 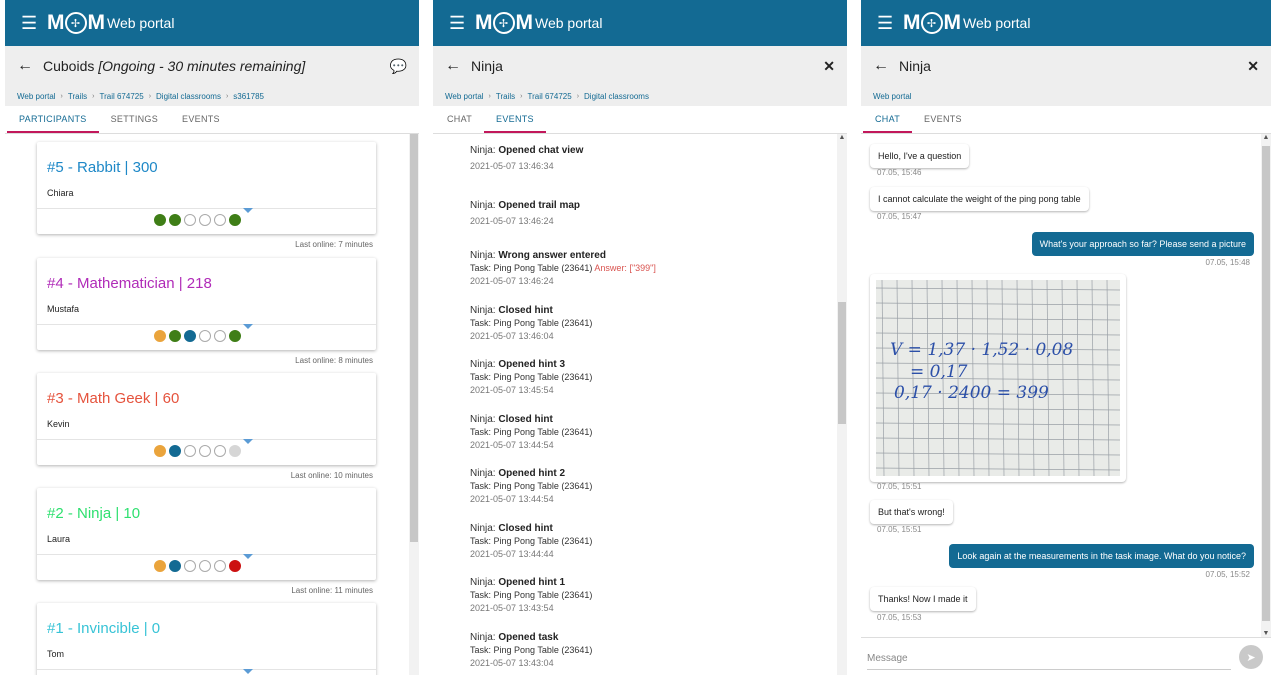 I want to click on message-timestamp: 07.05, 15:46, so click(x=899, y=172).